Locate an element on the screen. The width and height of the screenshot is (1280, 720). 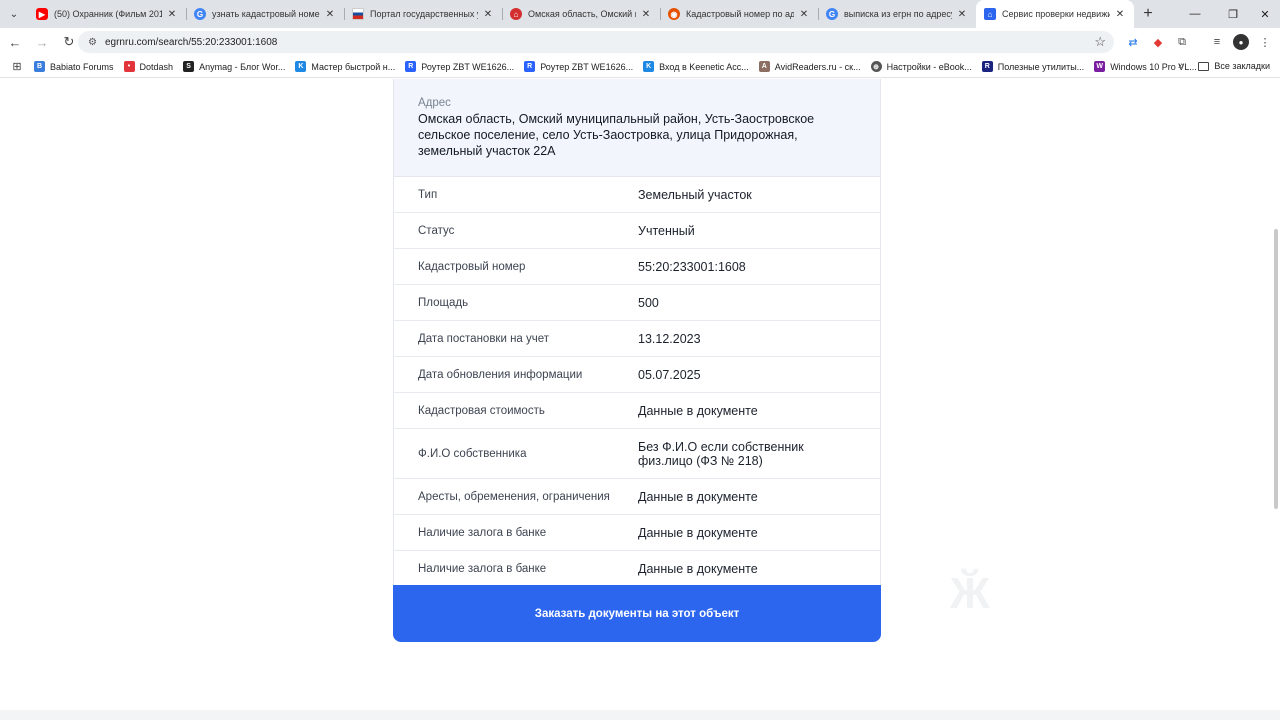
tab-title: Портал государственных услу is located at coordinates (424, 14).